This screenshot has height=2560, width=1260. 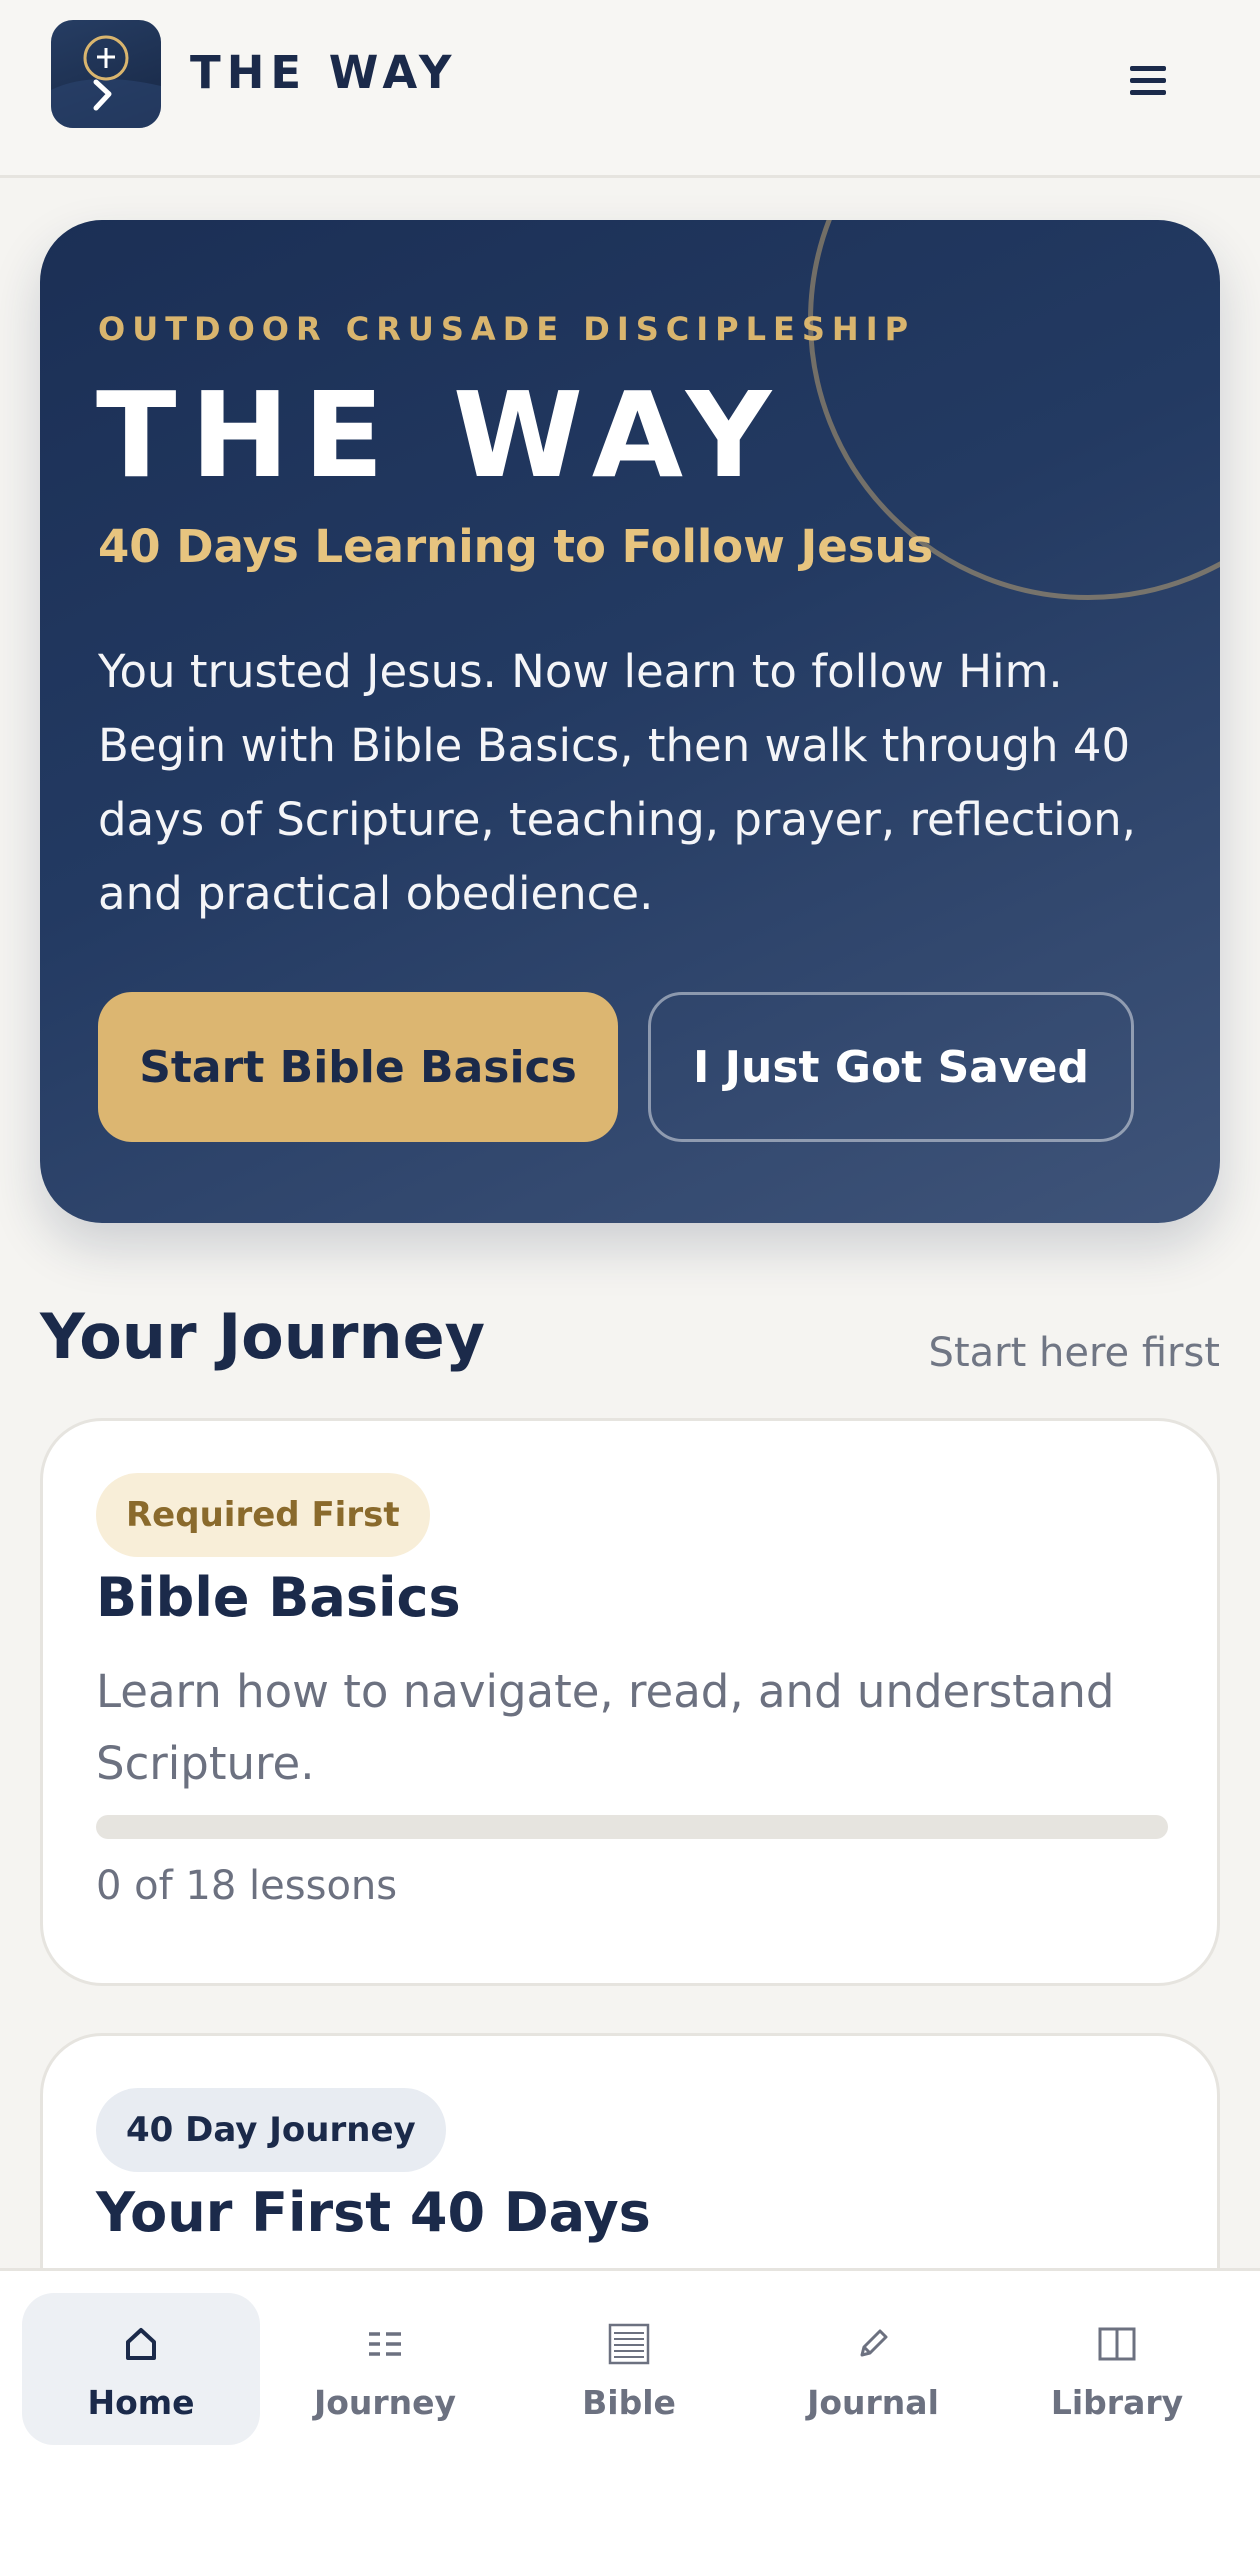 I want to click on nav-item-library: Library, so click(x=1117, y=2369).